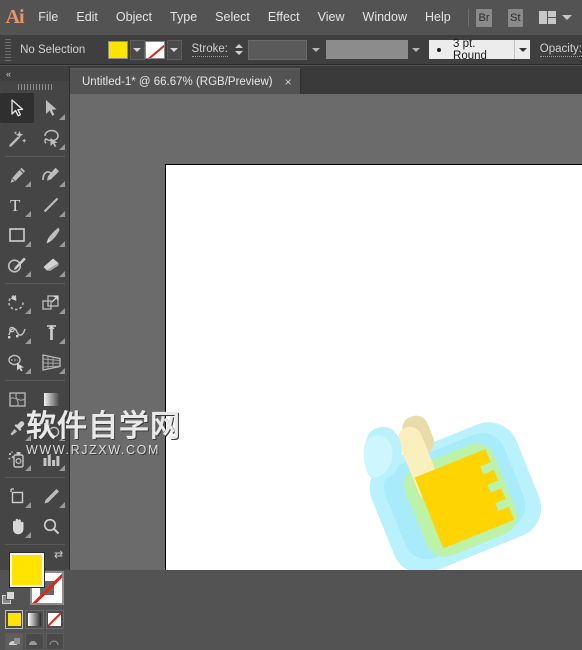  Describe the element at coordinates (9, 598) in the screenshot. I see `default-fill-stroke-icon` at that location.